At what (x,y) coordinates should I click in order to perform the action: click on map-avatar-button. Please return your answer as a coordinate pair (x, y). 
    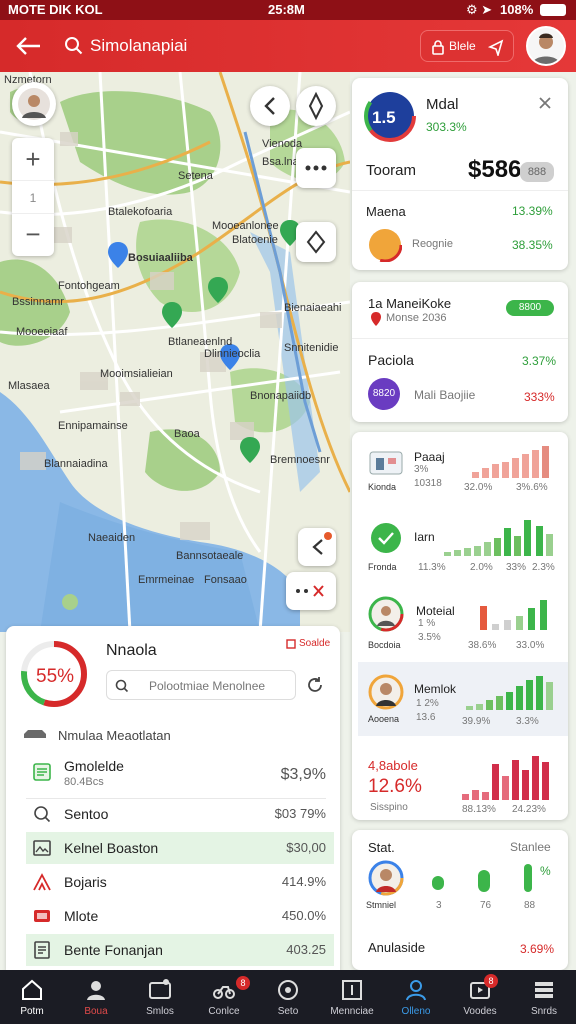
    Looking at the image, I should click on (34, 104).